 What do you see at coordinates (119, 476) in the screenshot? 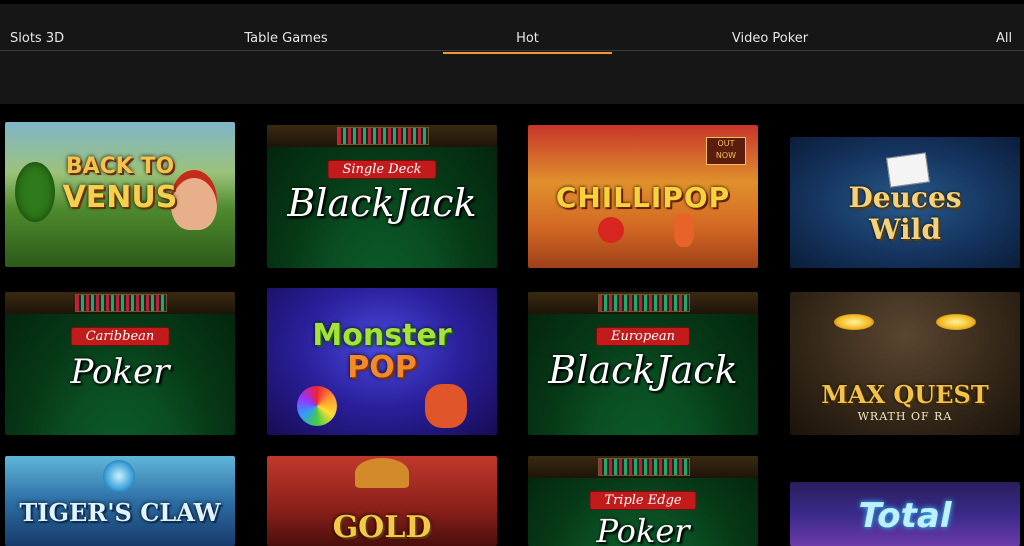
I see `crystal-orb-art` at bounding box center [119, 476].